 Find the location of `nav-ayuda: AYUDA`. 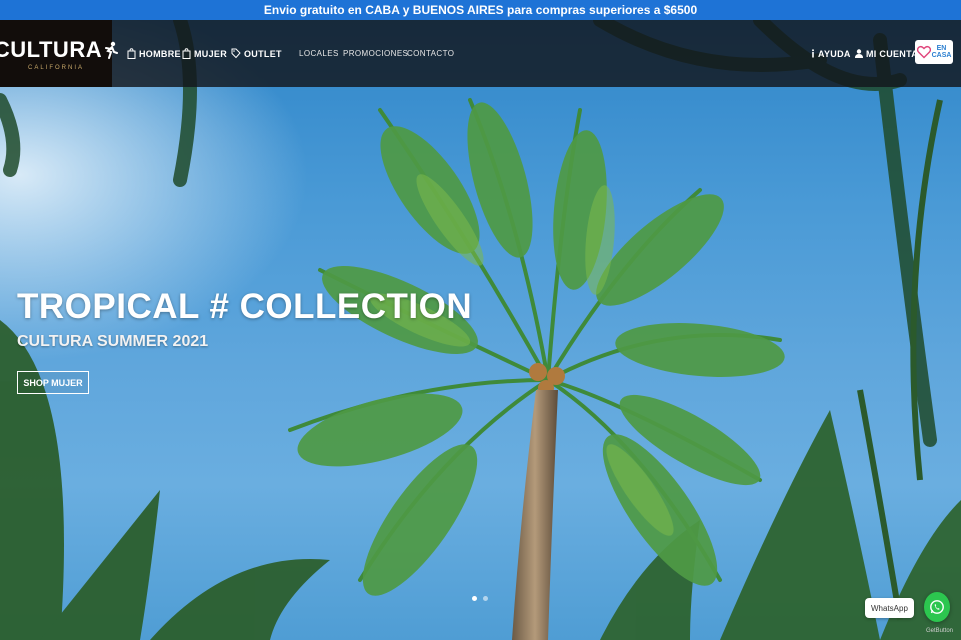

nav-ayuda: AYUDA is located at coordinates (831, 53).